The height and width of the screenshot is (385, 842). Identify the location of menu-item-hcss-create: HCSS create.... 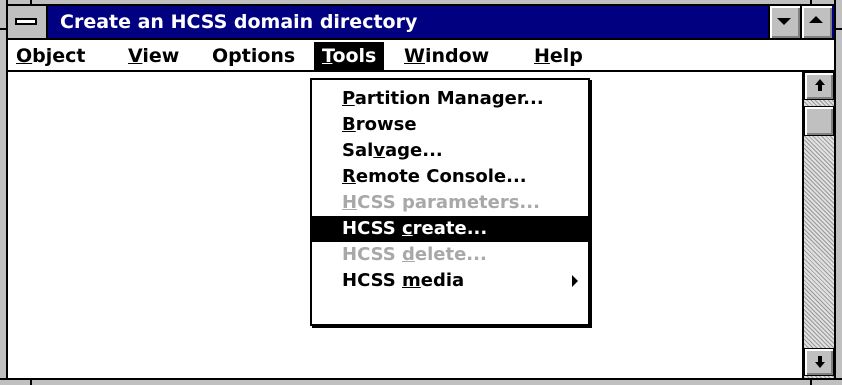
(450, 229).